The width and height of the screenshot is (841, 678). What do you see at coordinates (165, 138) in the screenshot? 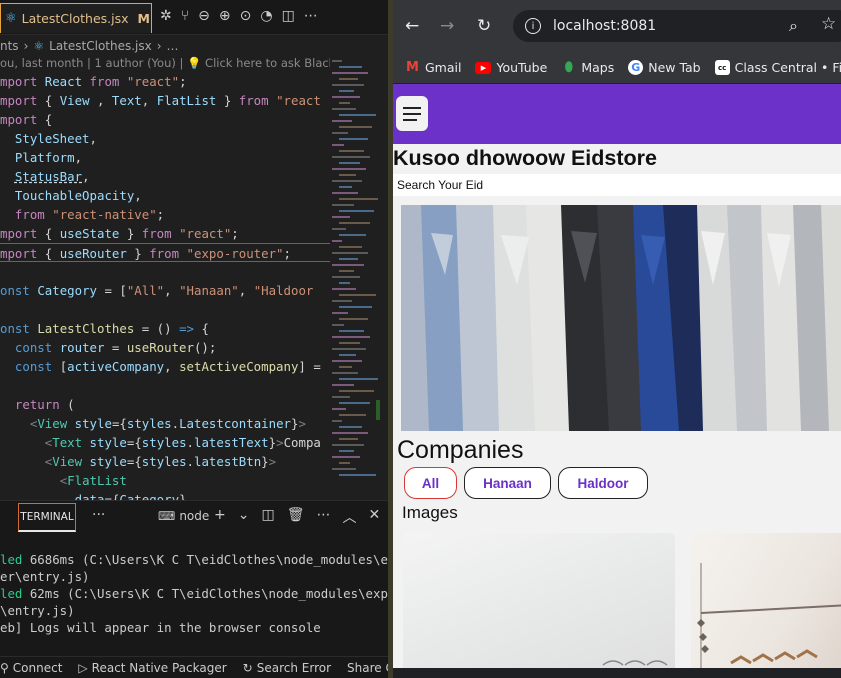
I see `code-line: StyleSheet,` at bounding box center [165, 138].